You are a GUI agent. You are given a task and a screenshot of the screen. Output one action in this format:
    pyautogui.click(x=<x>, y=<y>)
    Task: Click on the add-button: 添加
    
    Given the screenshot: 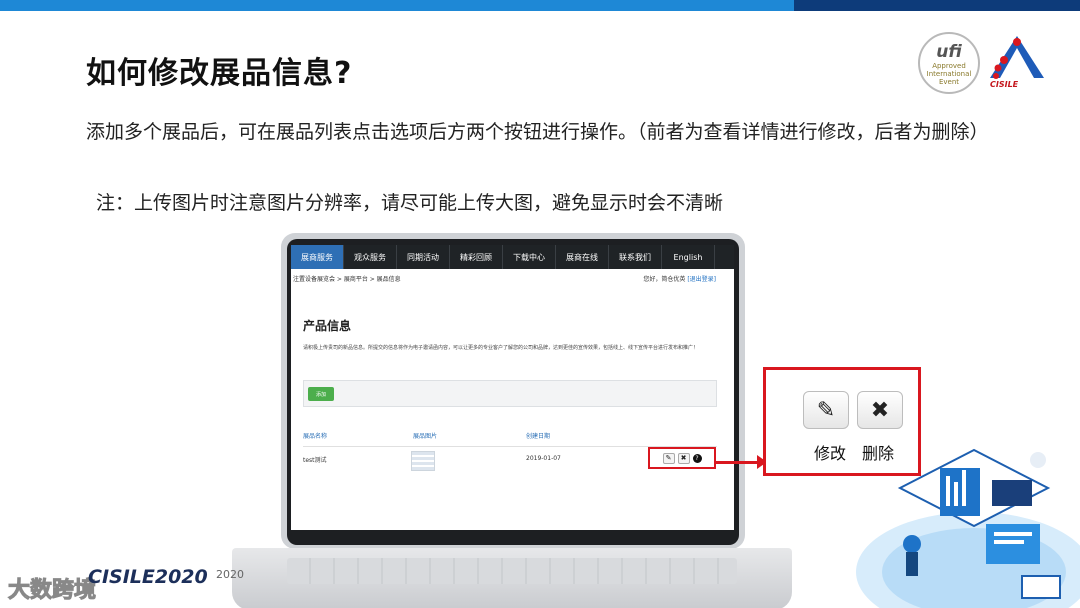 What is the action you would take?
    pyautogui.click(x=321, y=394)
    